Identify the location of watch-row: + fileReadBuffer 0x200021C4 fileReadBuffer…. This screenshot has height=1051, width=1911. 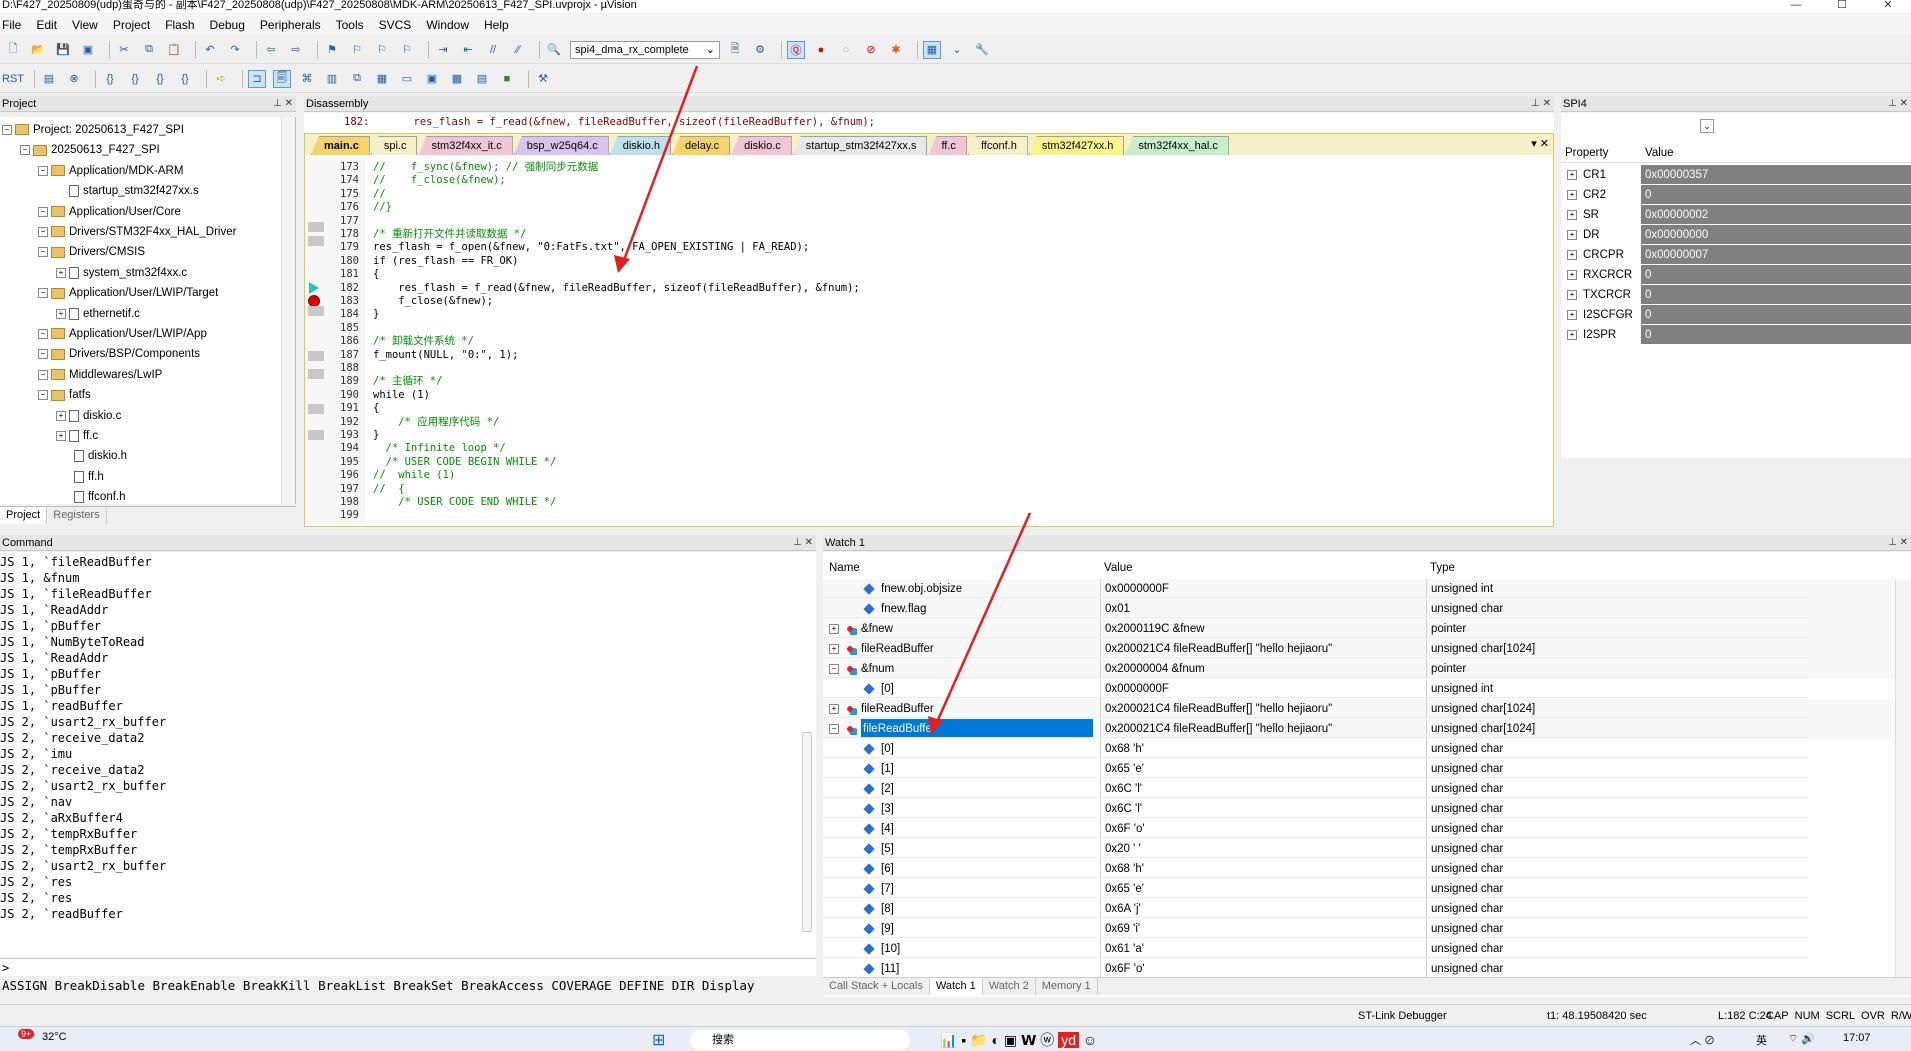
(1367, 649).